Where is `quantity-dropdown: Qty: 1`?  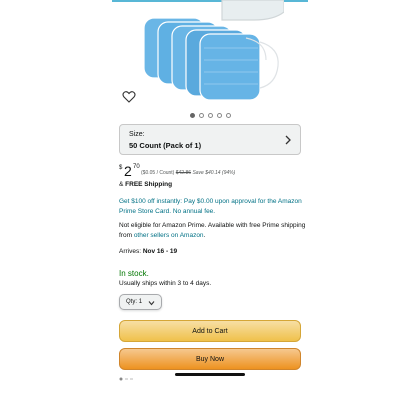 quantity-dropdown: Qty: 1 is located at coordinates (140, 302).